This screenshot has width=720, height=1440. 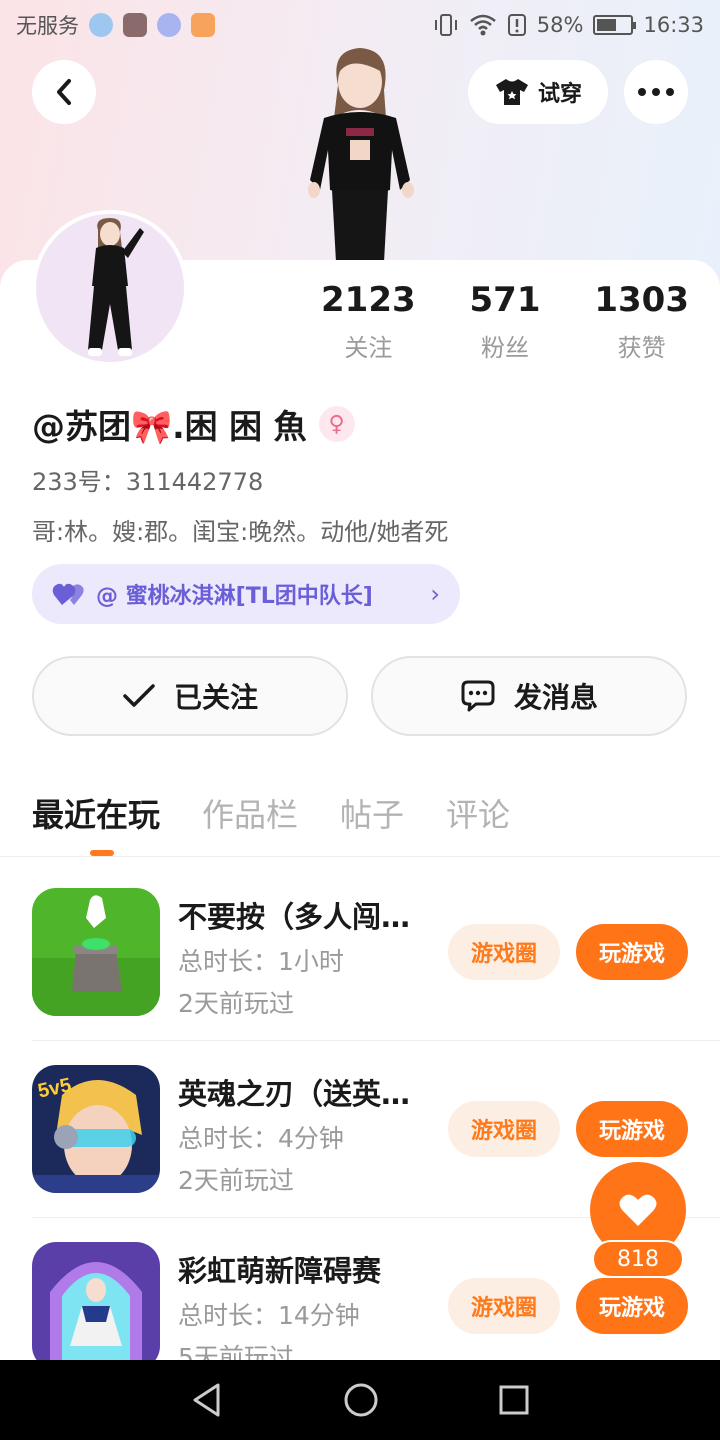 I want to click on female-gender-icon: ♀, so click(x=336, y=424).